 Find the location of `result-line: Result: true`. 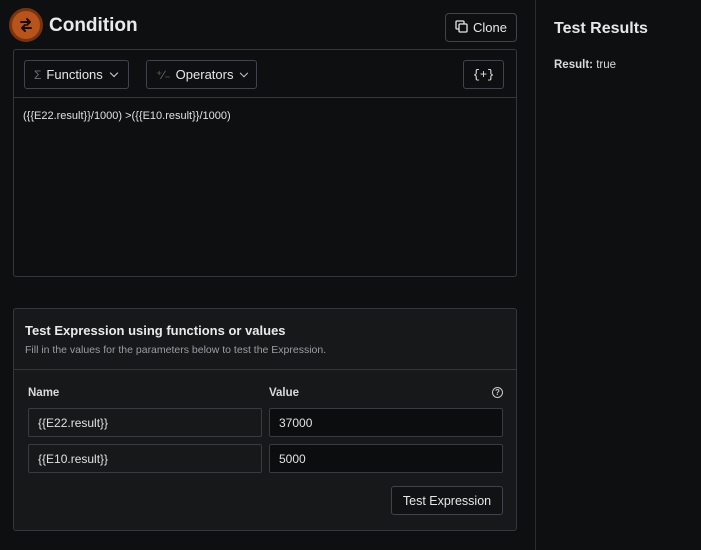

result-line: Result: true is located at coordinates (585, 65).